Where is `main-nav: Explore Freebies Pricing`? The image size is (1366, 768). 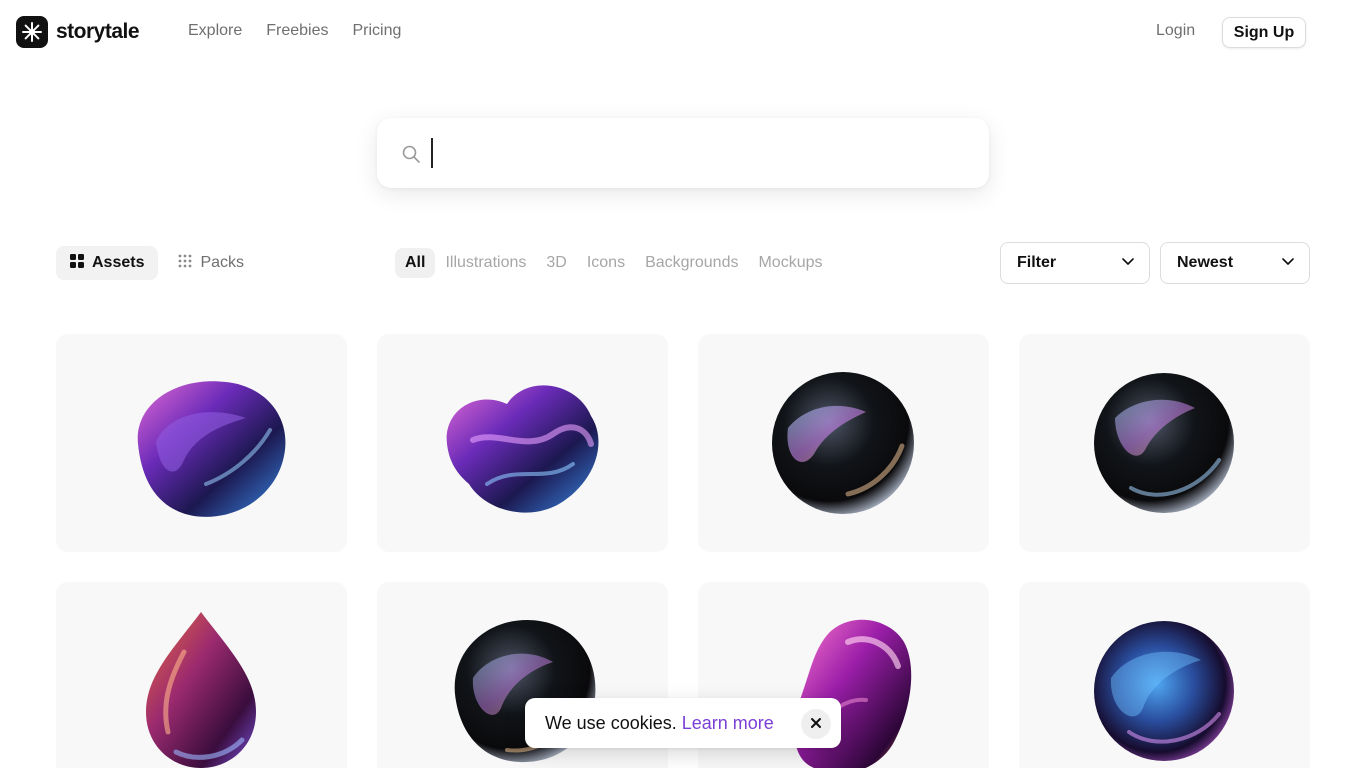
main-nav: Explore Freebies Pricing is located at coordinates (294, 31).